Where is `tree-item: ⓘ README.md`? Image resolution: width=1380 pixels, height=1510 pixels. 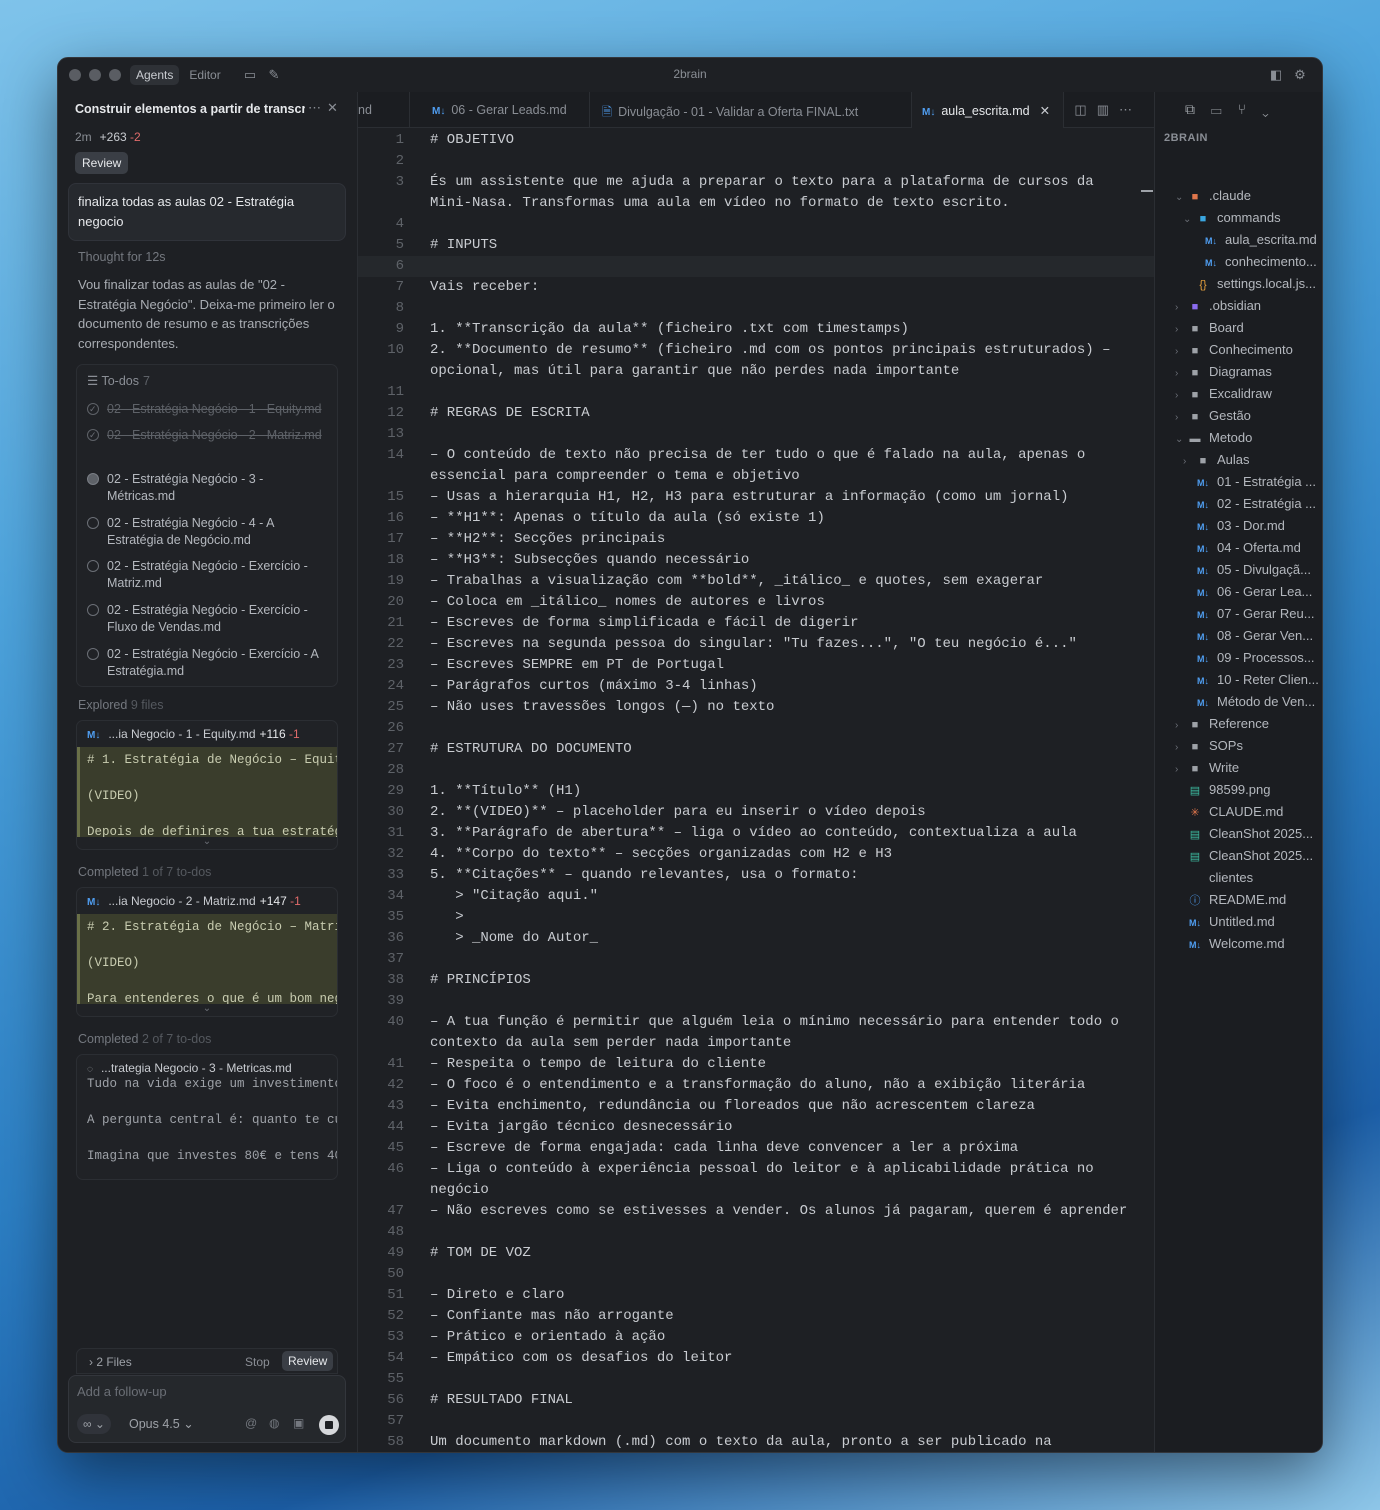 tree-item: ⓘ README.md is located at coordinates (1248, 900).